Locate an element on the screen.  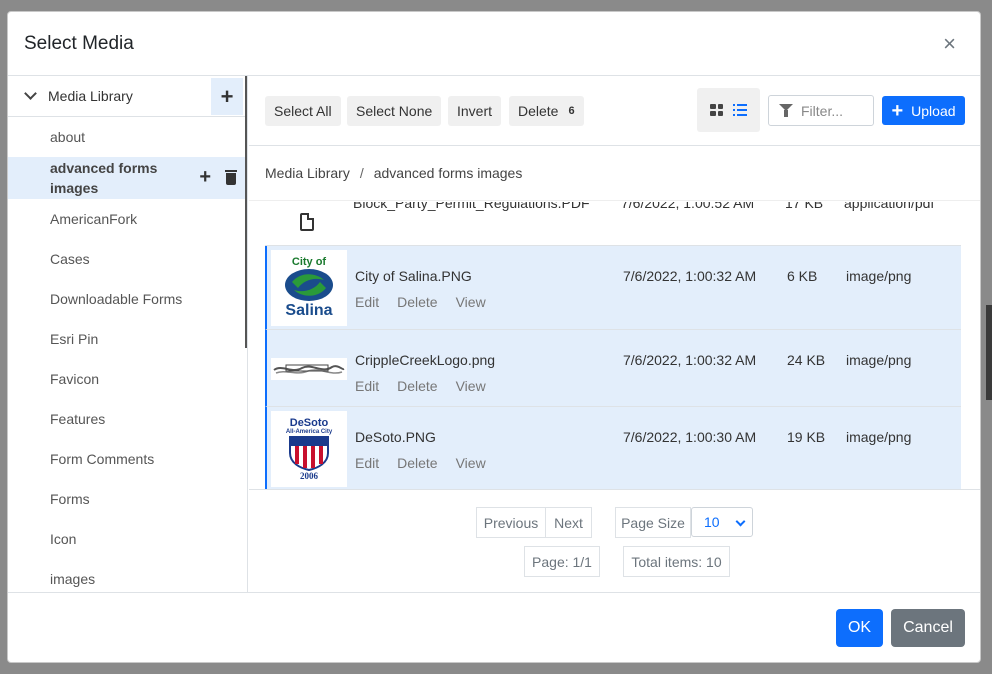
tree-scrollbar is located at coordinates (246, 212).